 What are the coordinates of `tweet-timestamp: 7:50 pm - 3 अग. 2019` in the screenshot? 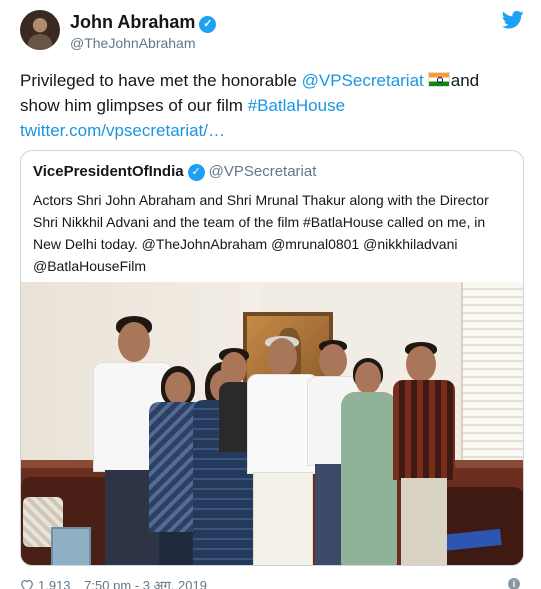 It's located at (145, 583).